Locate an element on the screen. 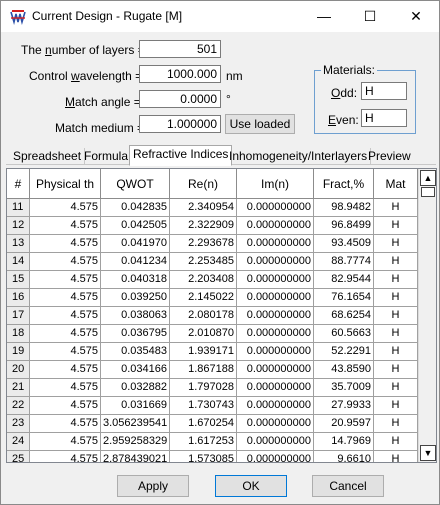  cell-re-n: 1.617253 is located at coordinates (203, 442).